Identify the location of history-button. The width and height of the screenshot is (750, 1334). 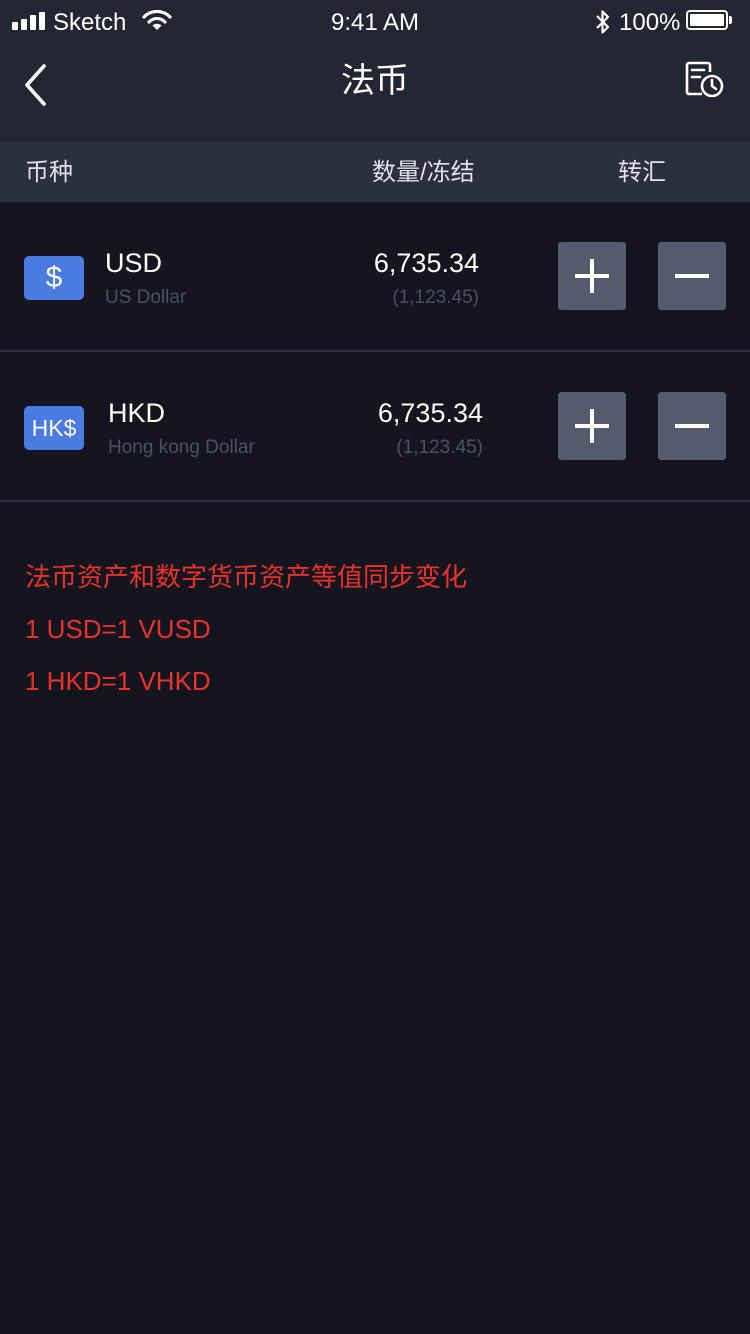
(706, 80).